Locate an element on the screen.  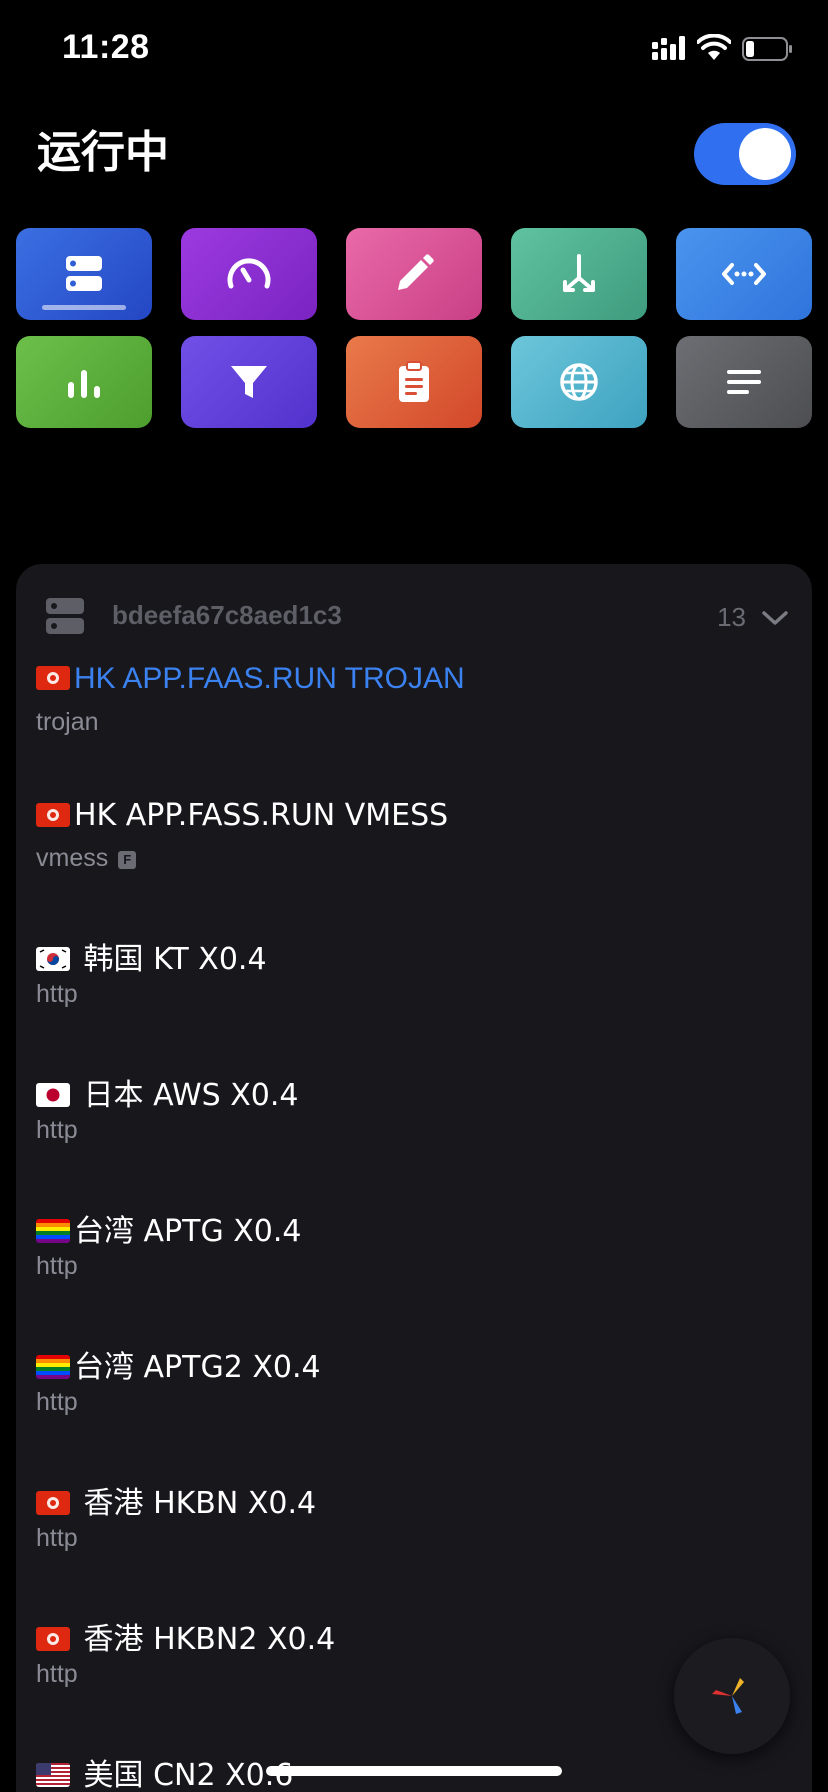
home-indicator is located at coordinates (414, 1771).